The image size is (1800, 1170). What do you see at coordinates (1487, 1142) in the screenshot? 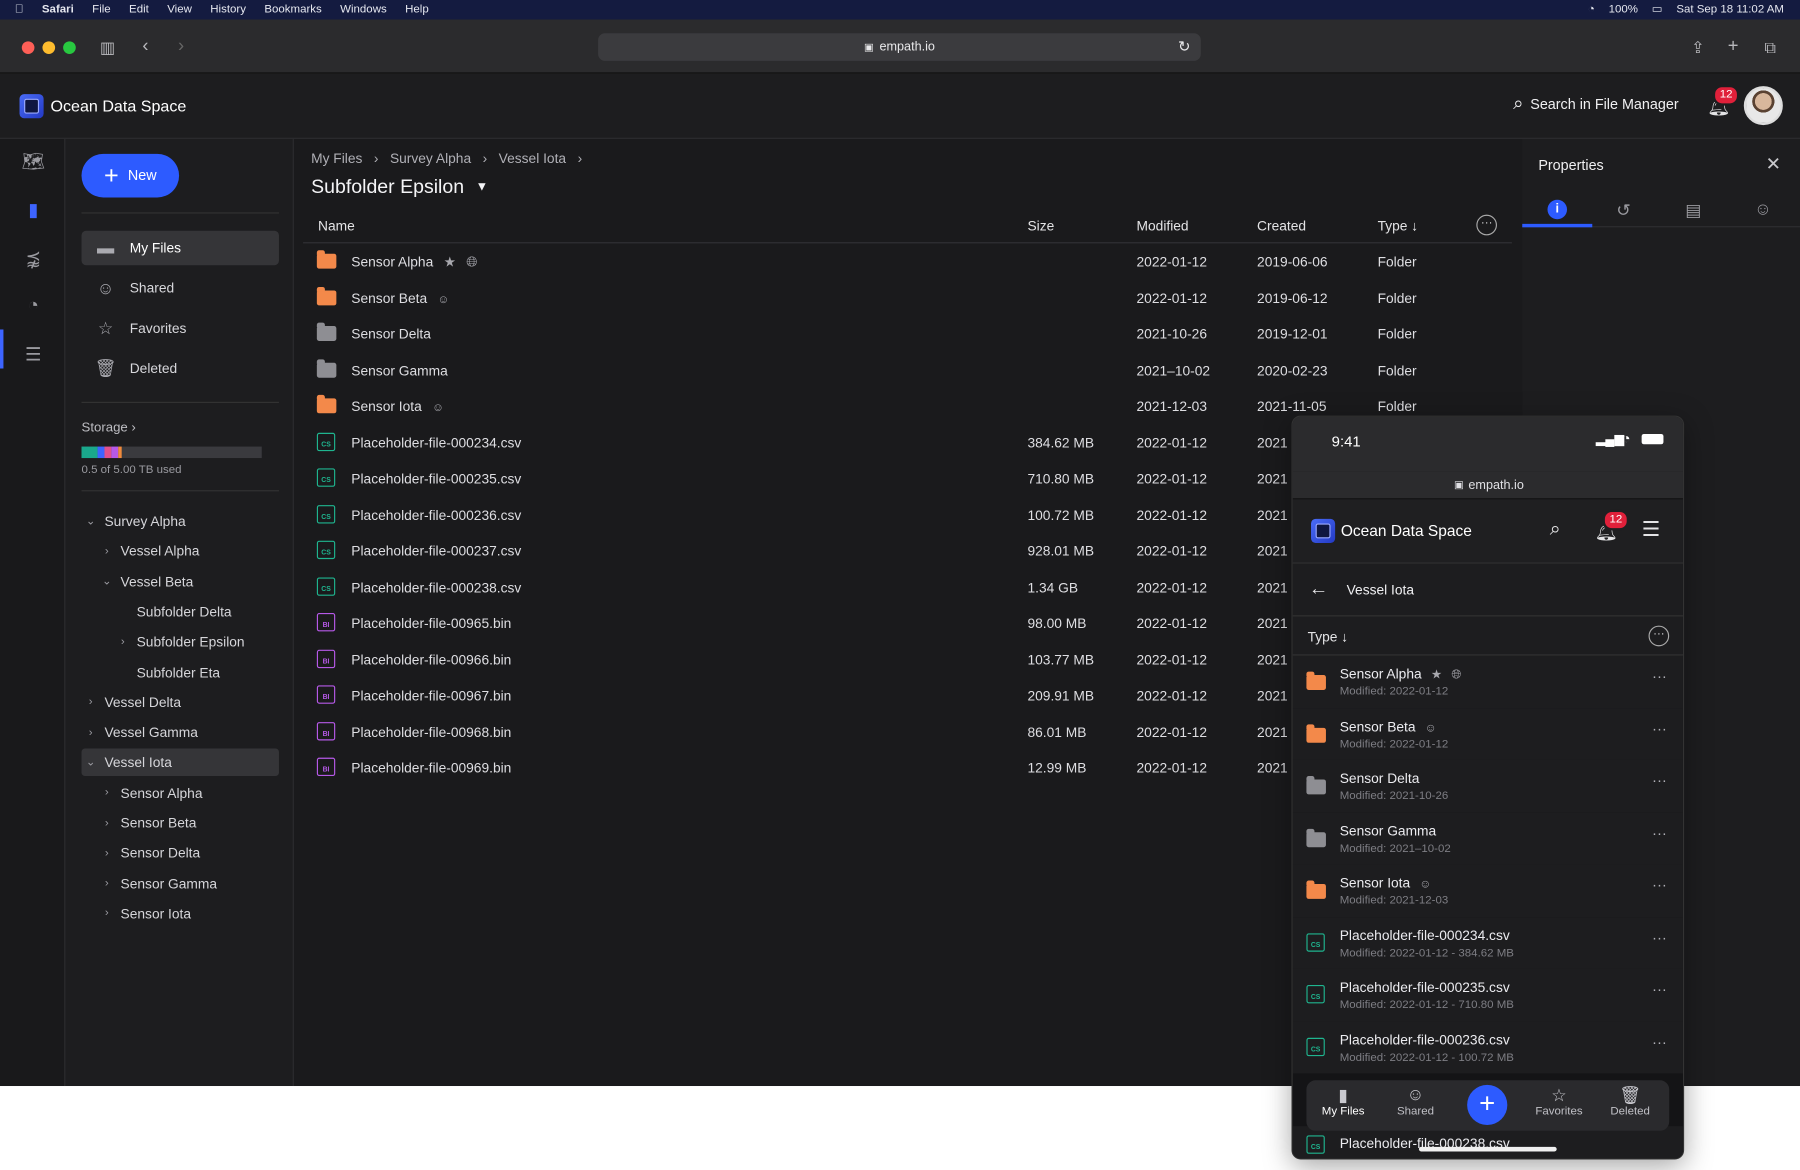
I see `list-item: CS Placeholder-file-000238.csv` at bounding box center [1487, 1142].